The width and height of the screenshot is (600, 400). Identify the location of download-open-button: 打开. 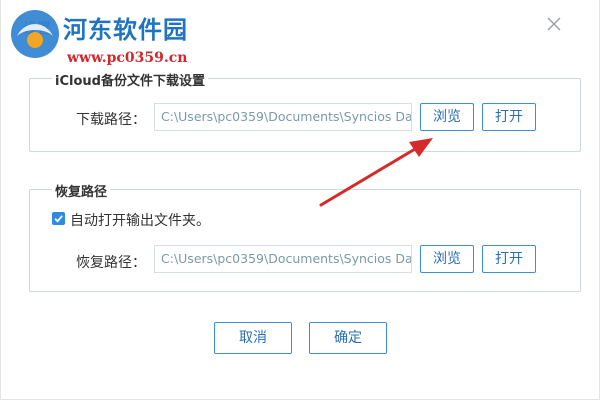
(509, 117).